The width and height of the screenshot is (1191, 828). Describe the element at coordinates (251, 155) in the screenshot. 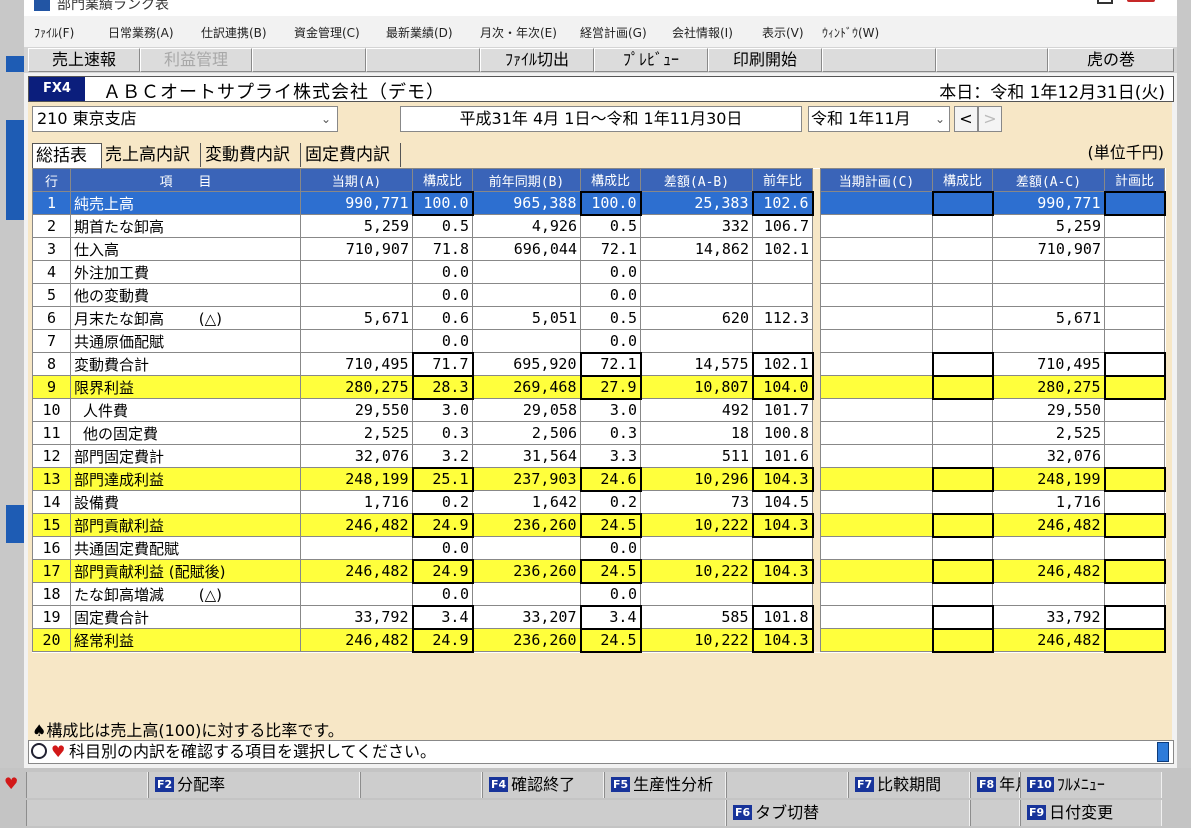

I see `tab-variable-costs: 変動費内訳` at that location.